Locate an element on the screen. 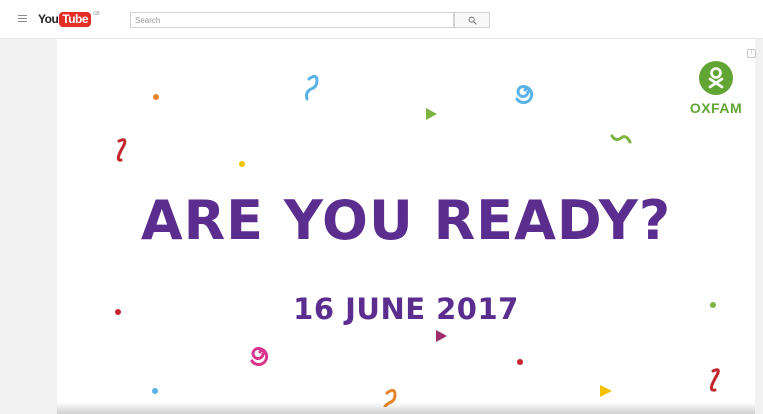  logo-tube-text: Tube is located at coordinates (75, 19).